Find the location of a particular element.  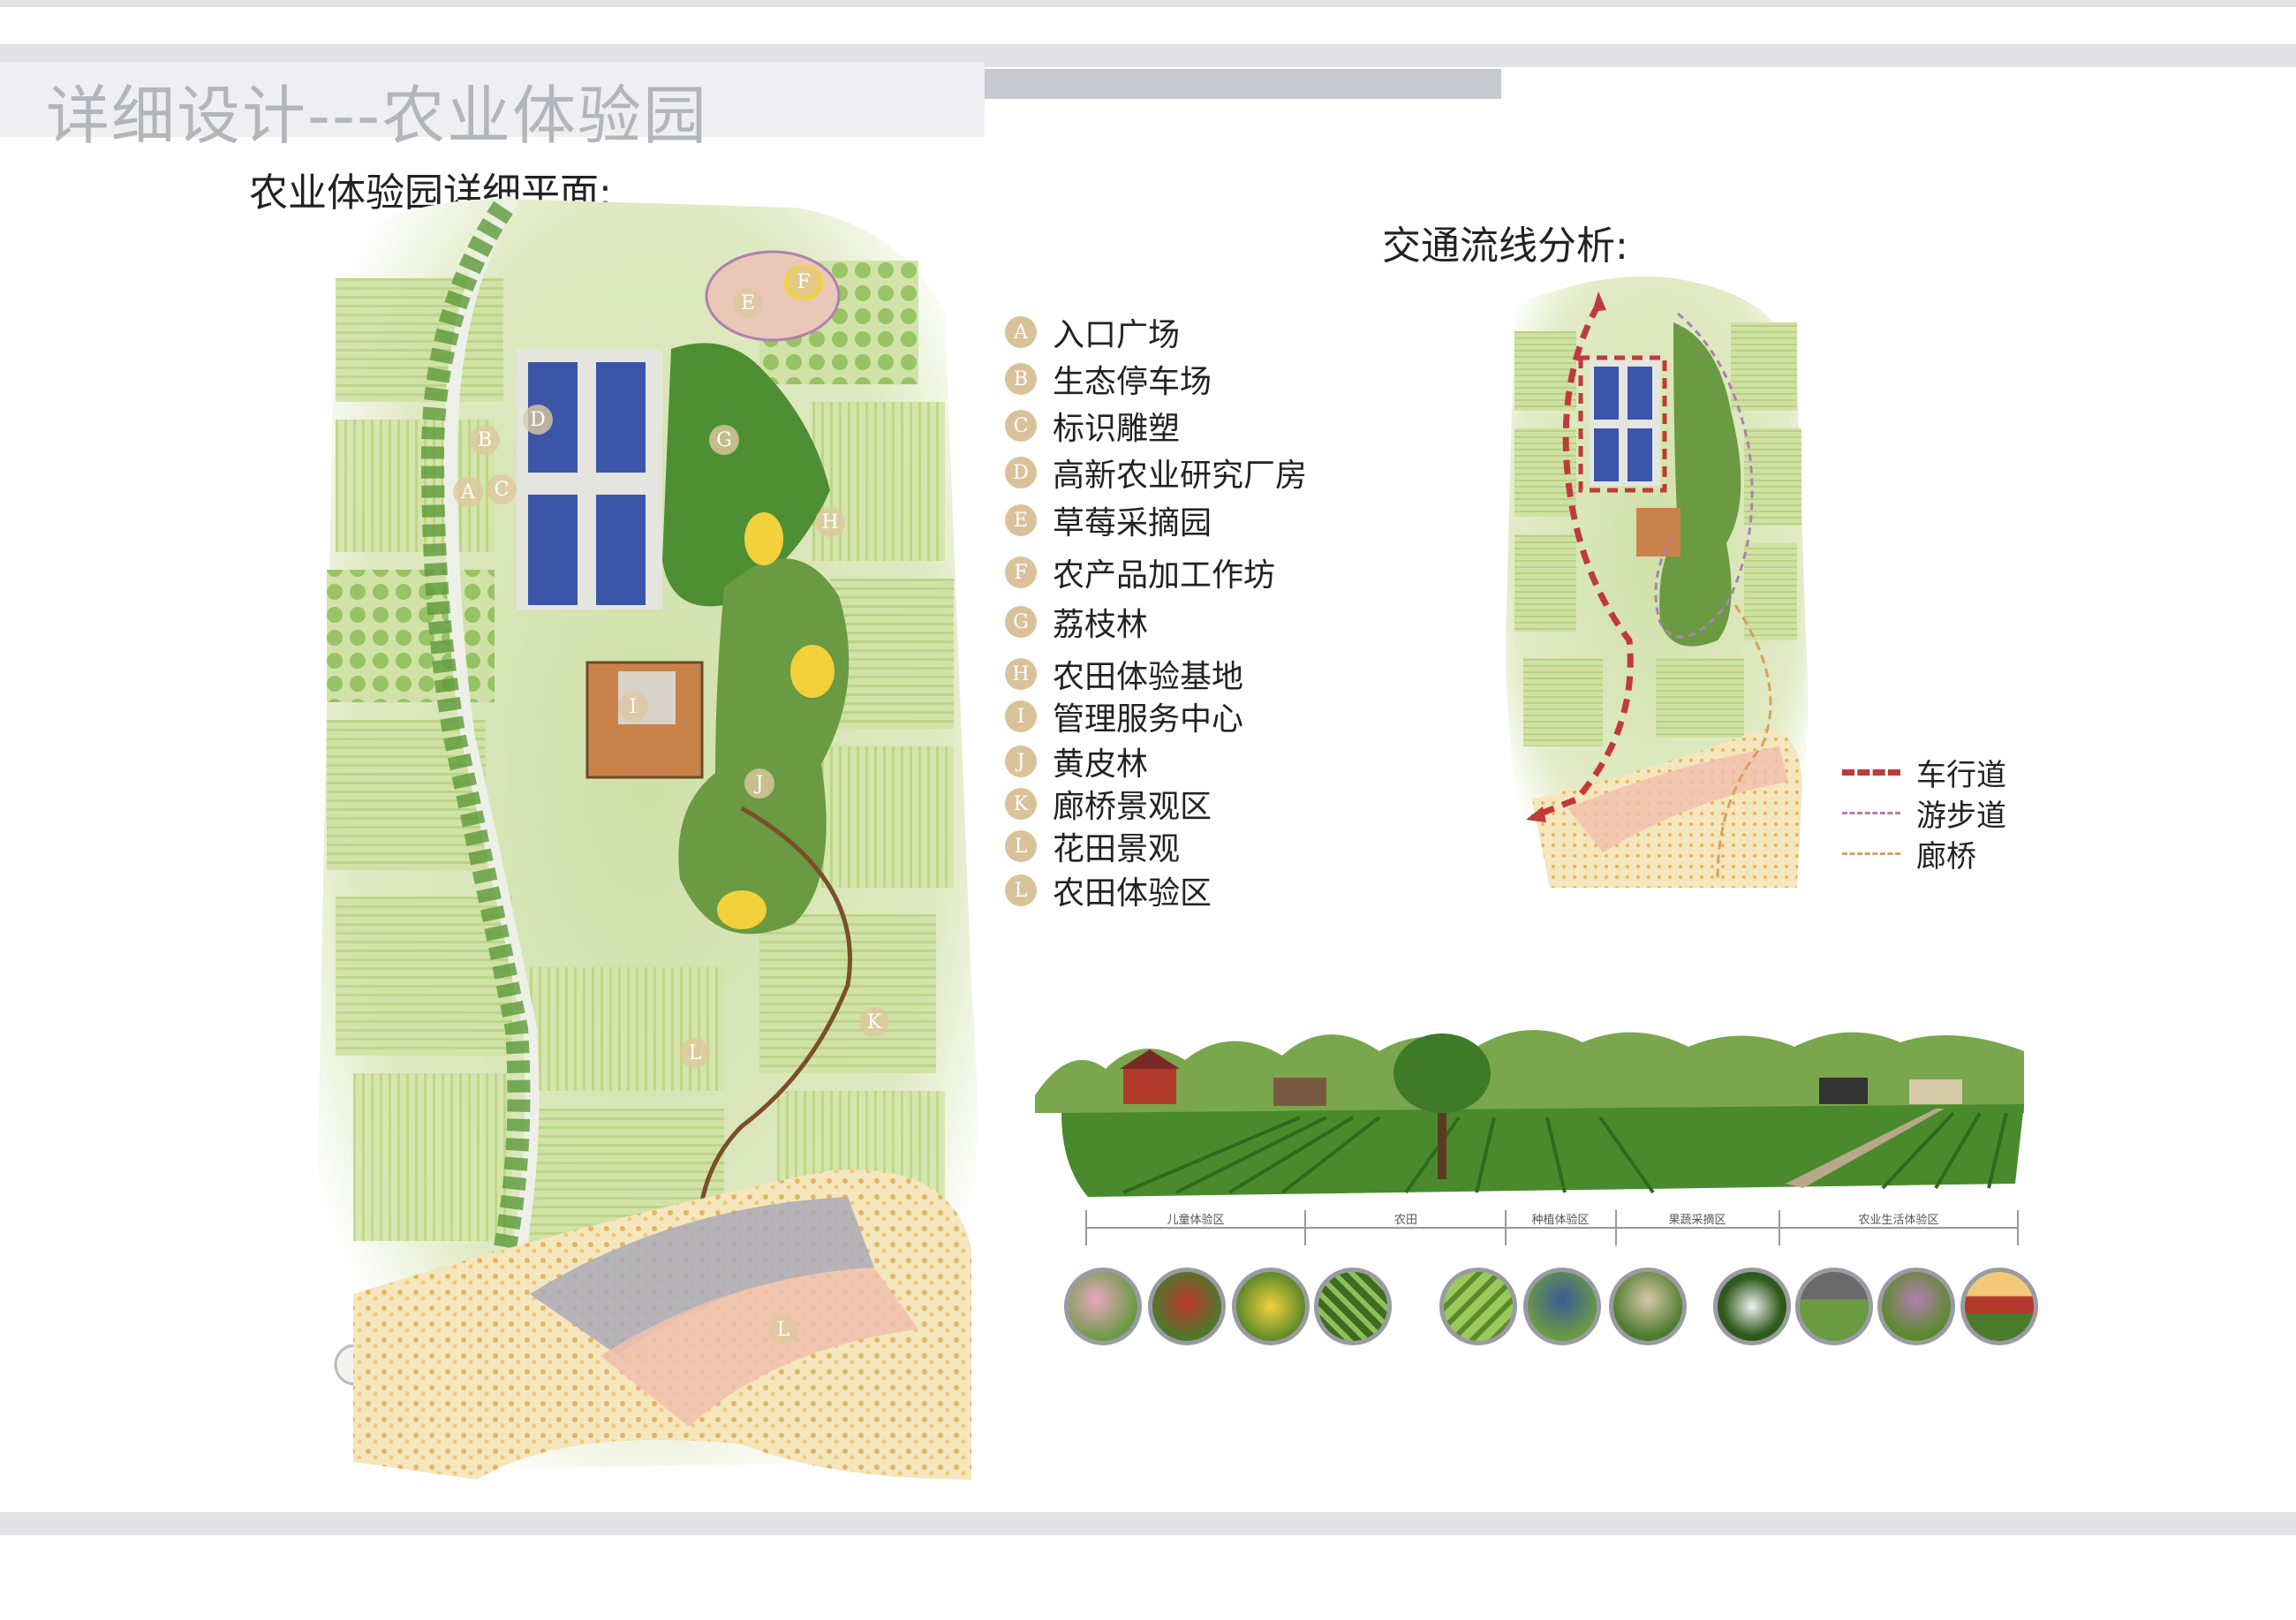

legend-item: L 农田体验区 is located at coordinates (1108, 890).